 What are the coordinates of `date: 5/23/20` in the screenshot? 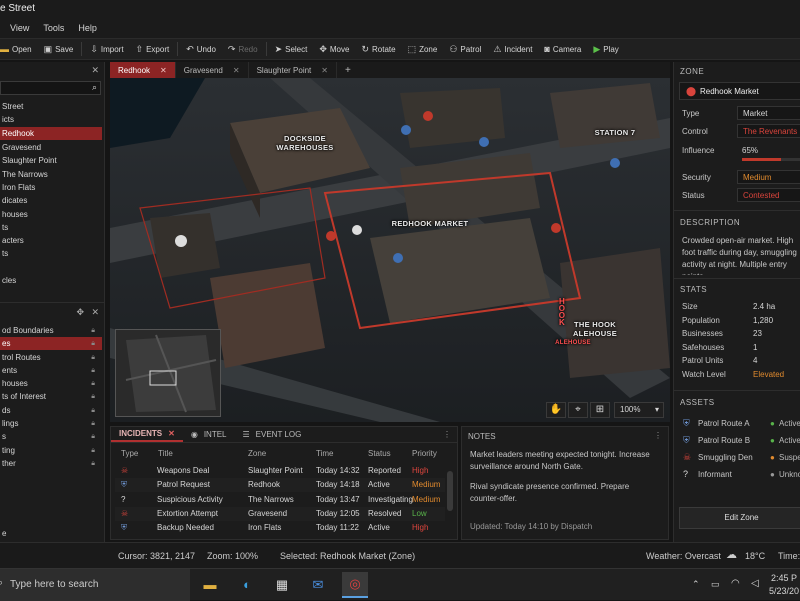 It's located at (784, 591).